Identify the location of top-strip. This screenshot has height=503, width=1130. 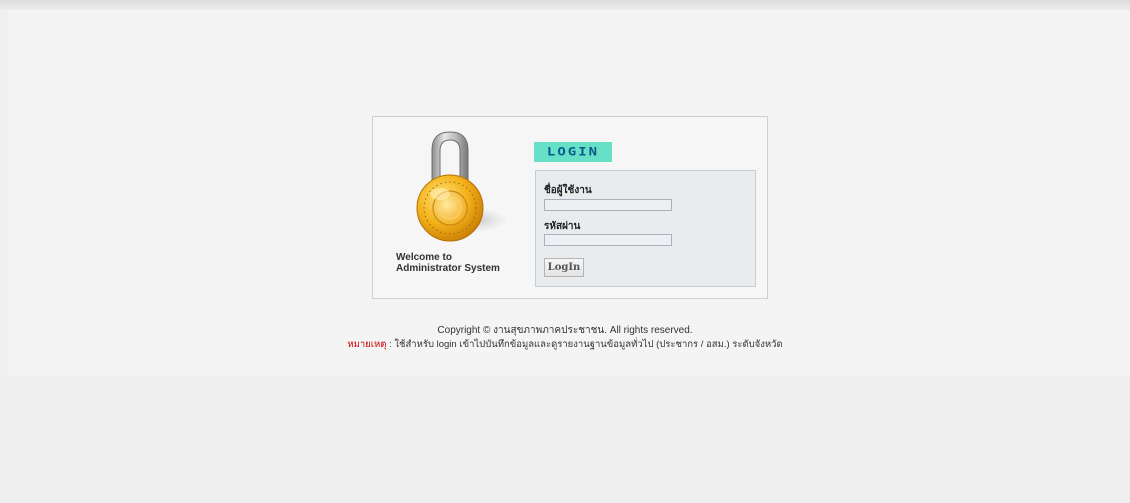
(565, 5).